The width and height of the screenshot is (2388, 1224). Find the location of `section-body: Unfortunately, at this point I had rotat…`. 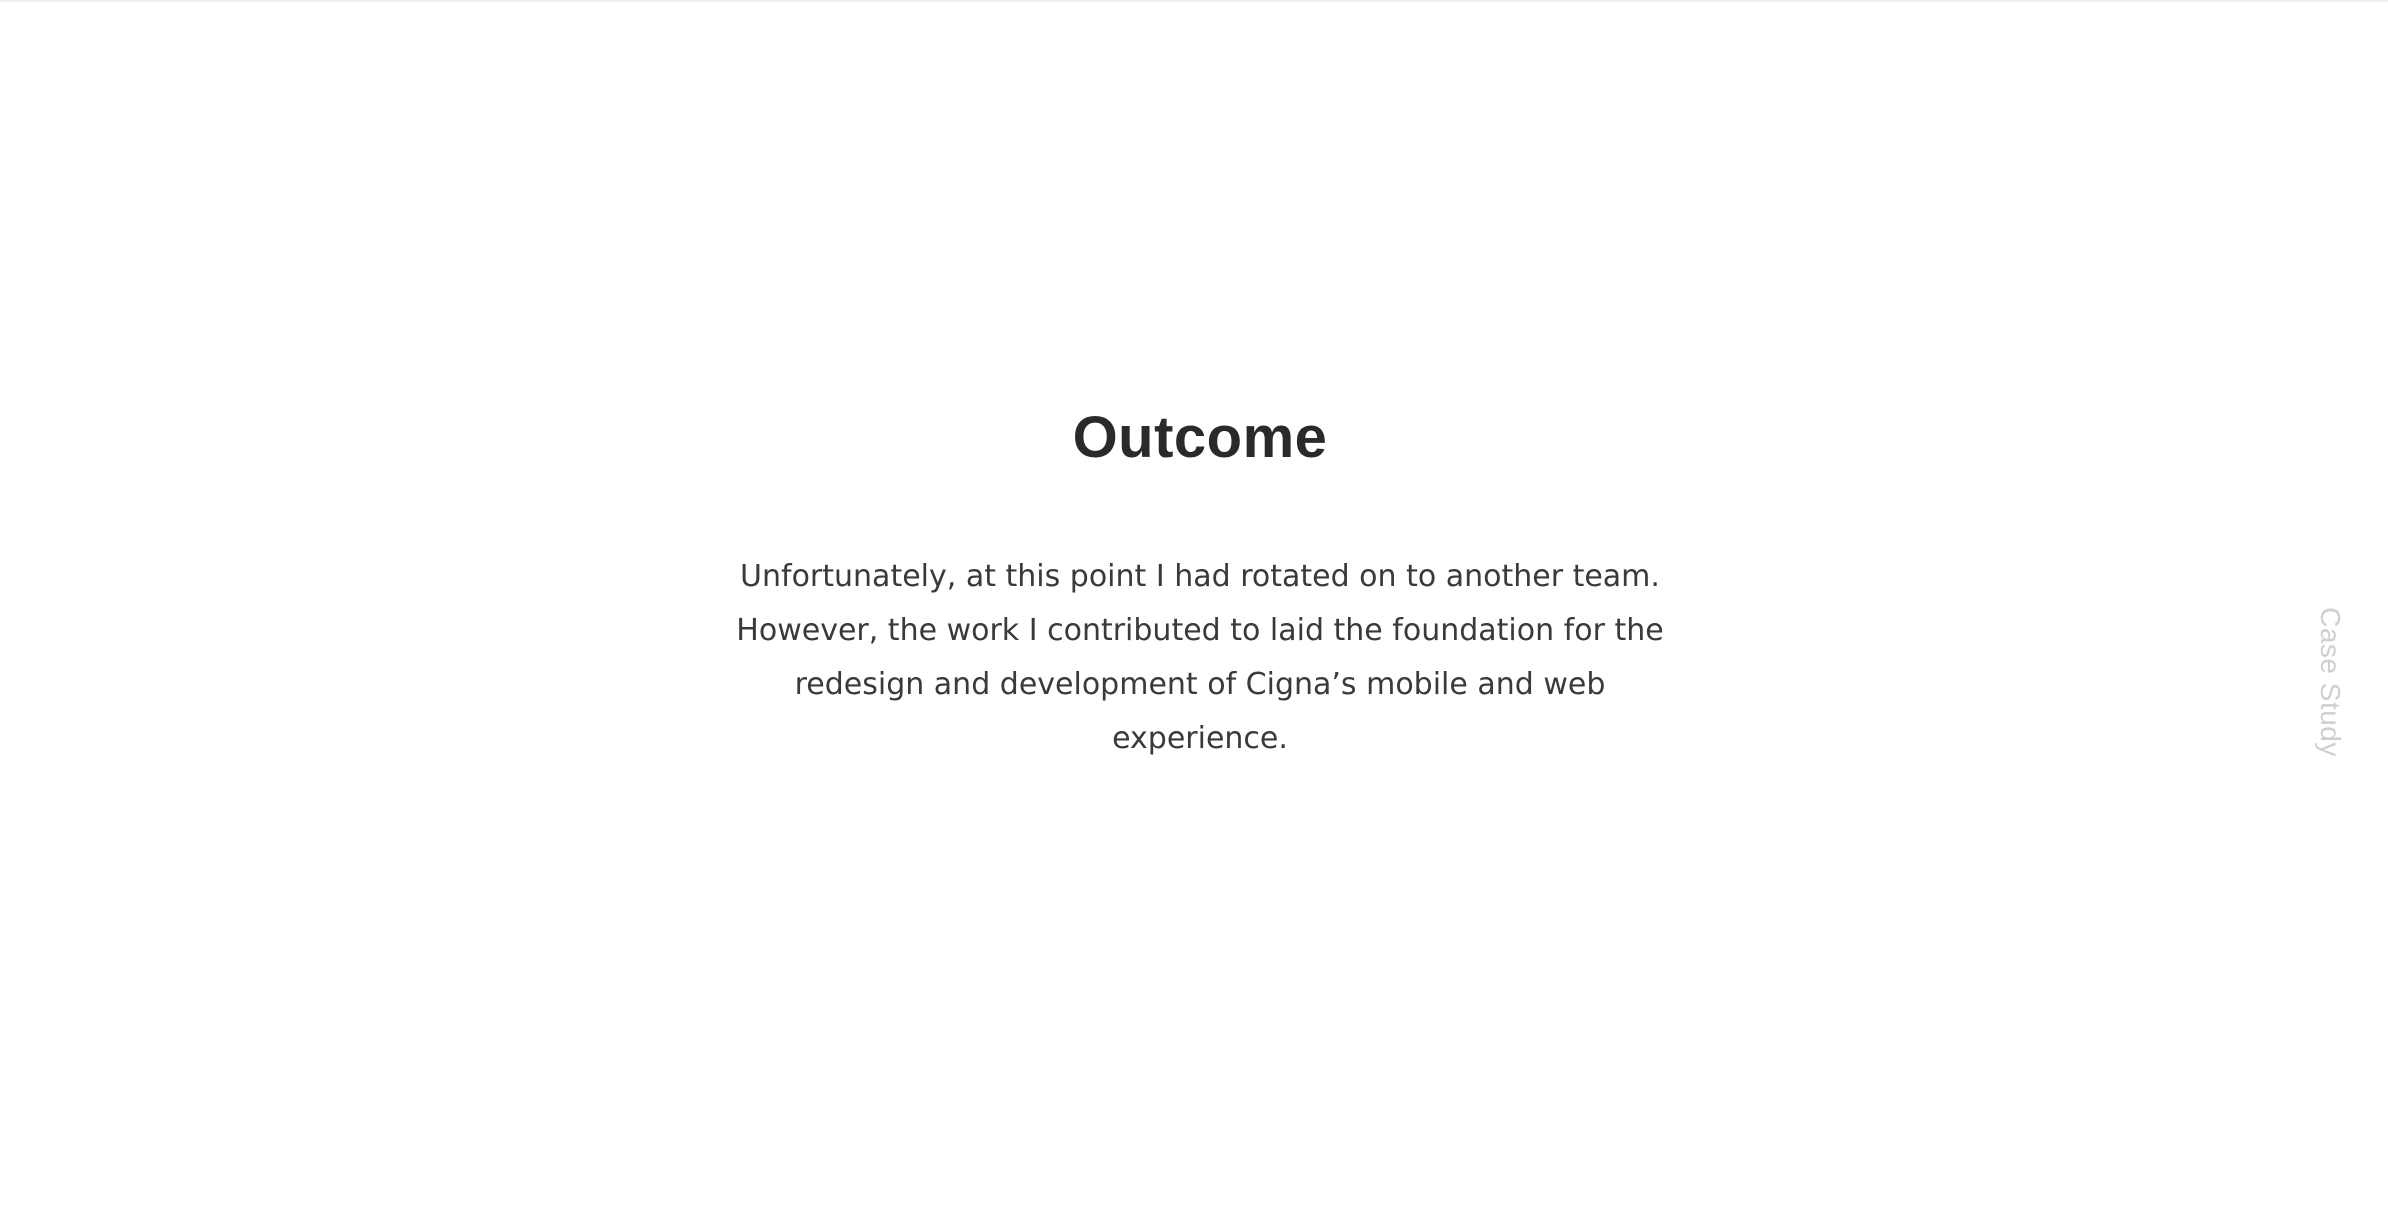

section-body: Unfortunately, at this point I had rotat… is located at coordinates (1200, 657).